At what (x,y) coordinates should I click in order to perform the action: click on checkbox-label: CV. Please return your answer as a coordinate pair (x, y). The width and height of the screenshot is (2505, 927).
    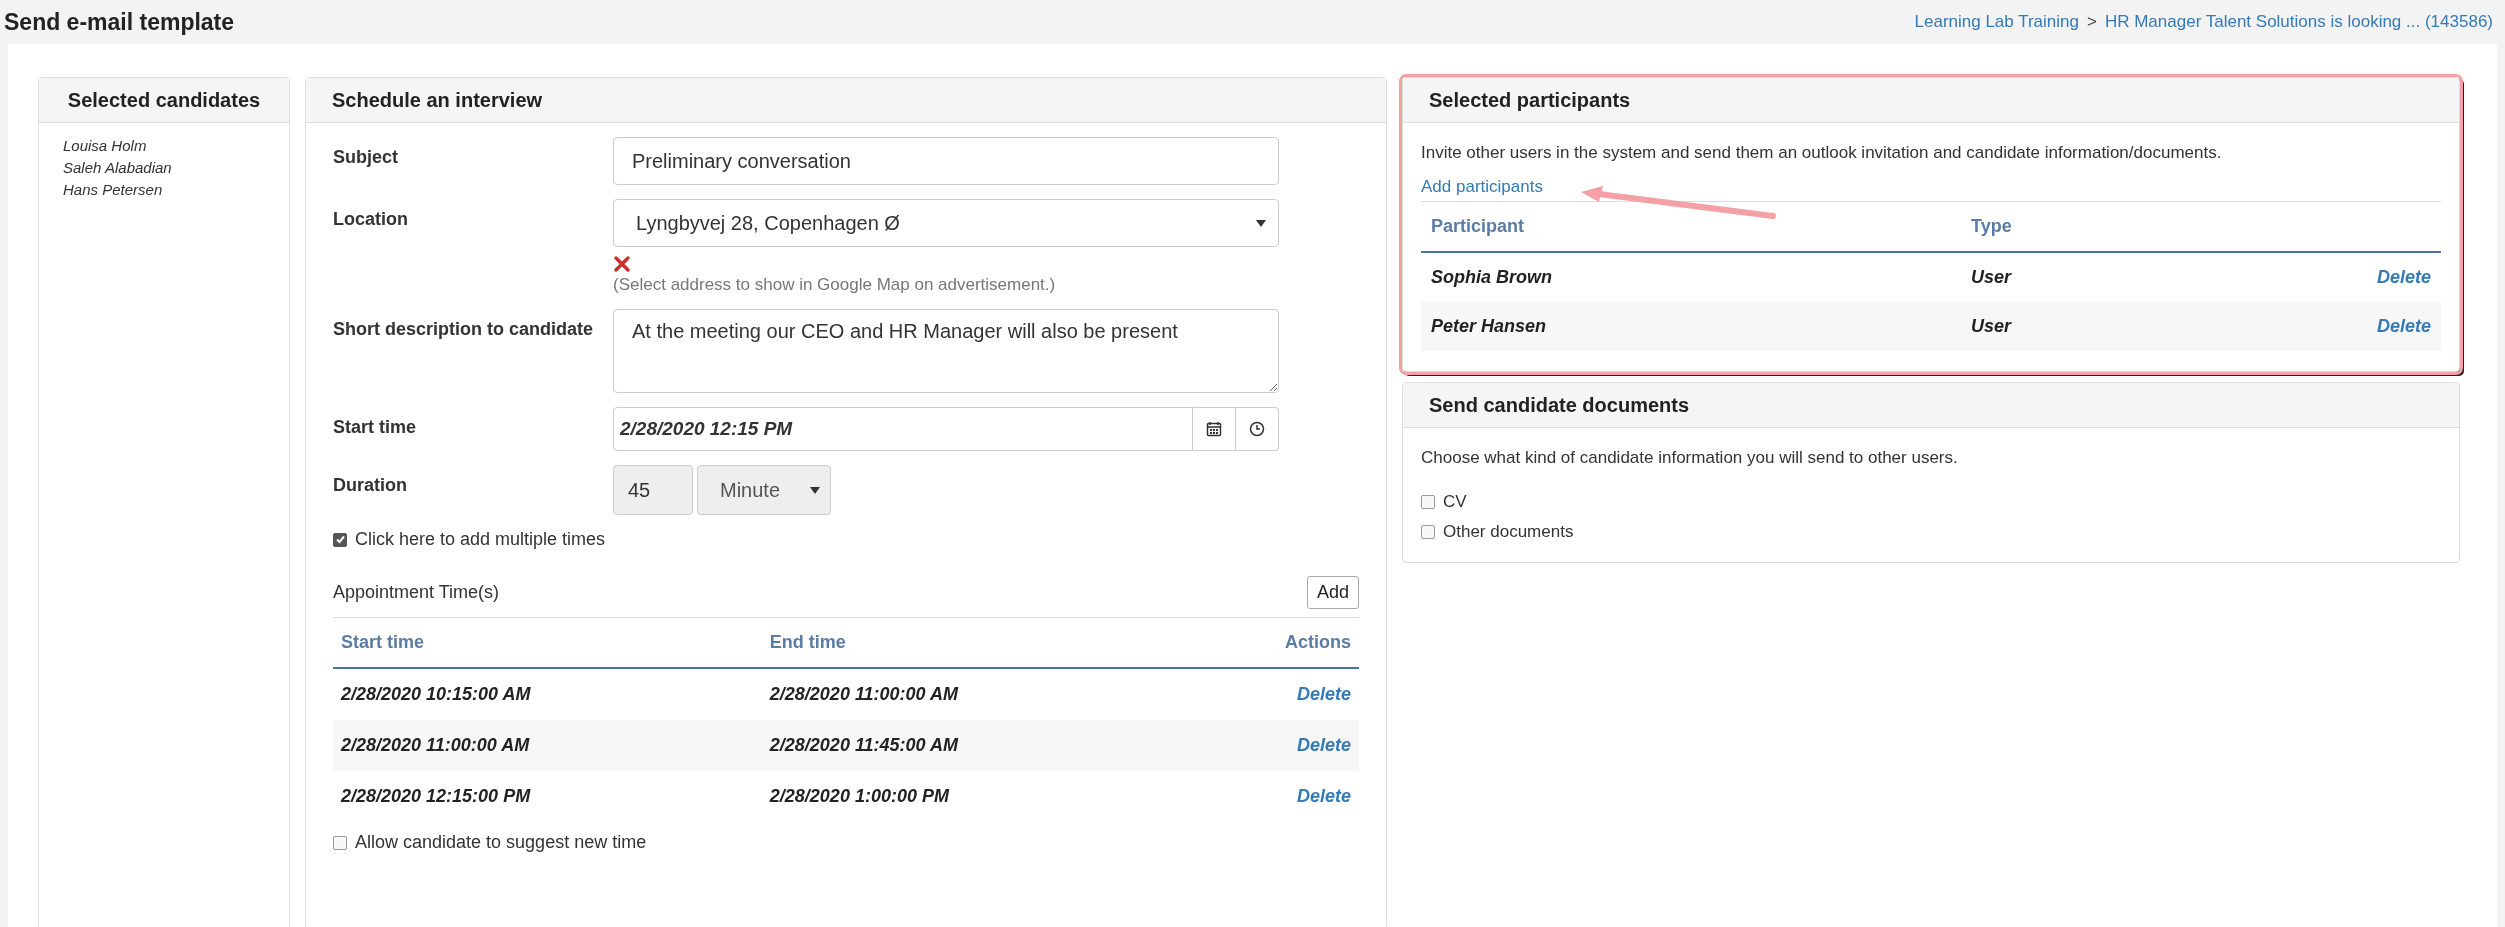
    Looking at the image, I should click on (1455, 502).